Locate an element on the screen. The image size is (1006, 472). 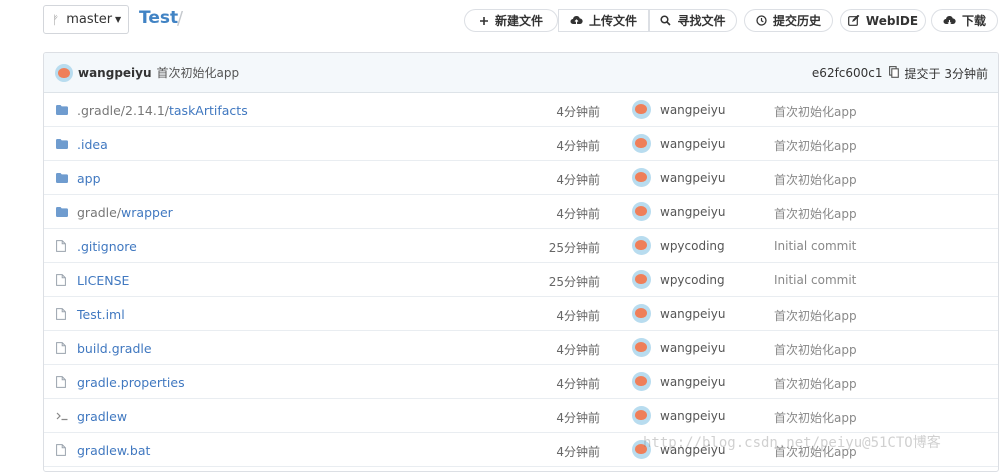
file-name-link: .gradle/2.14.1/taskArtifacts is located at coordinates (162, 110).